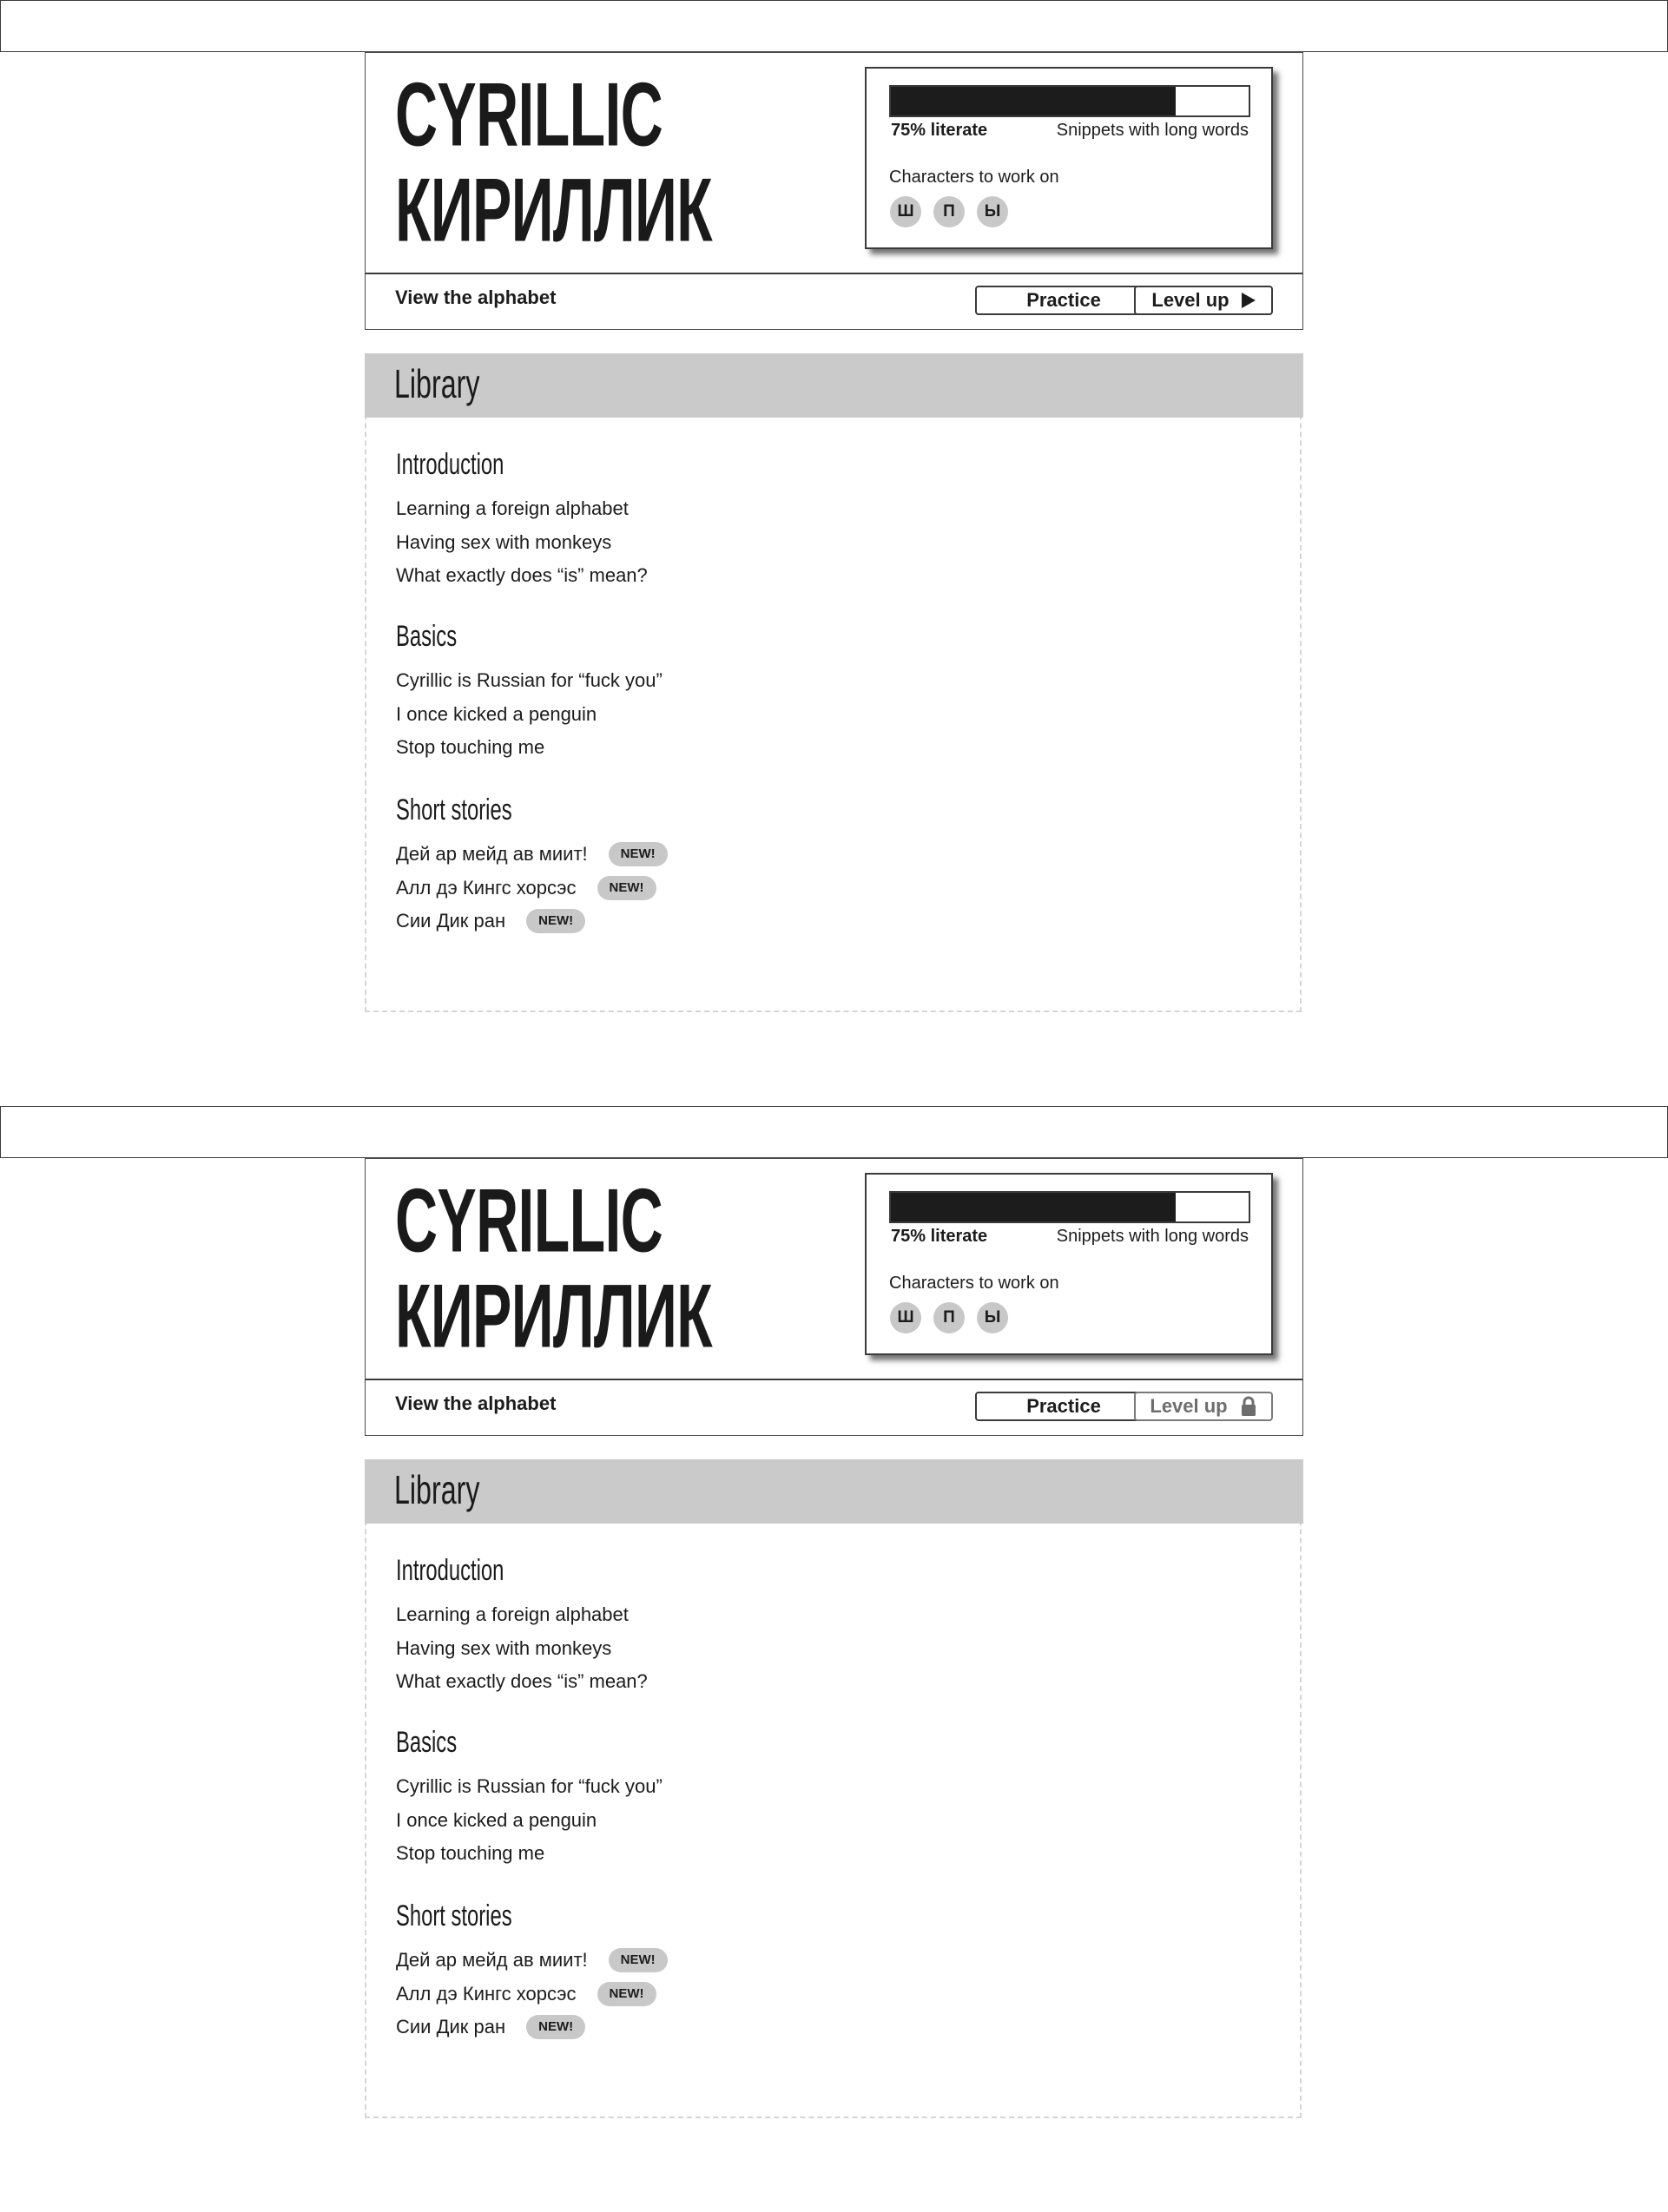 This screenshot has width=1668, height=2212. I want to click on top-bar, so click(834, 1132).